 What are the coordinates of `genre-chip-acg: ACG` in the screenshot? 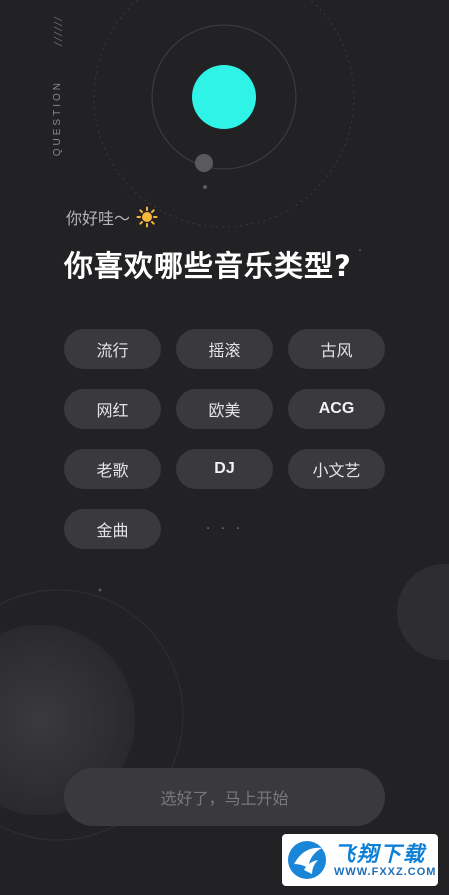 It's located at (336, 409).